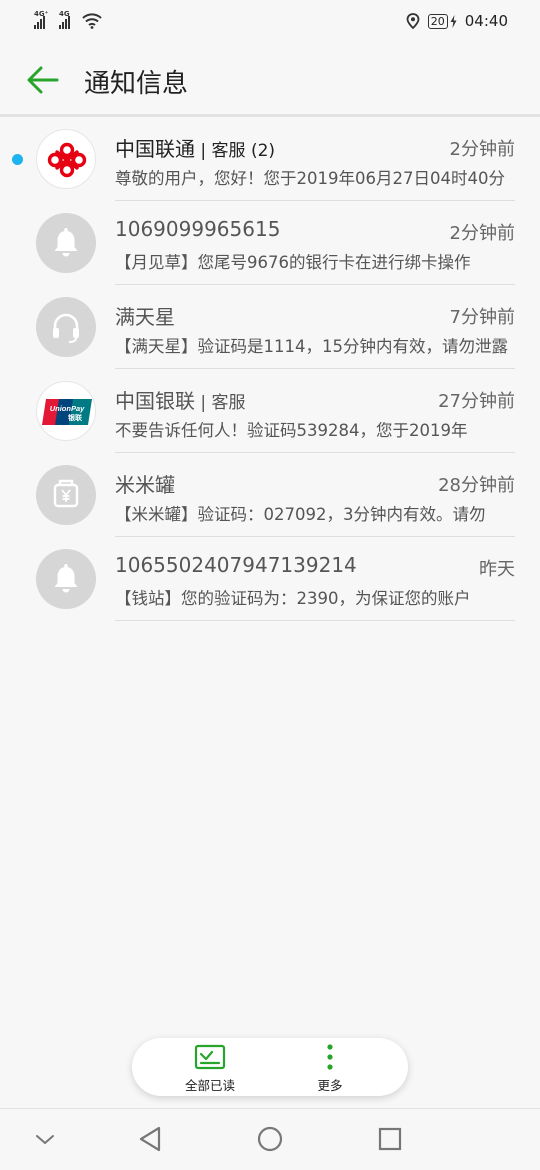 The height and width of the screenshot is (1170, 540). I want to click on wallet-icon, so click(66, 493).